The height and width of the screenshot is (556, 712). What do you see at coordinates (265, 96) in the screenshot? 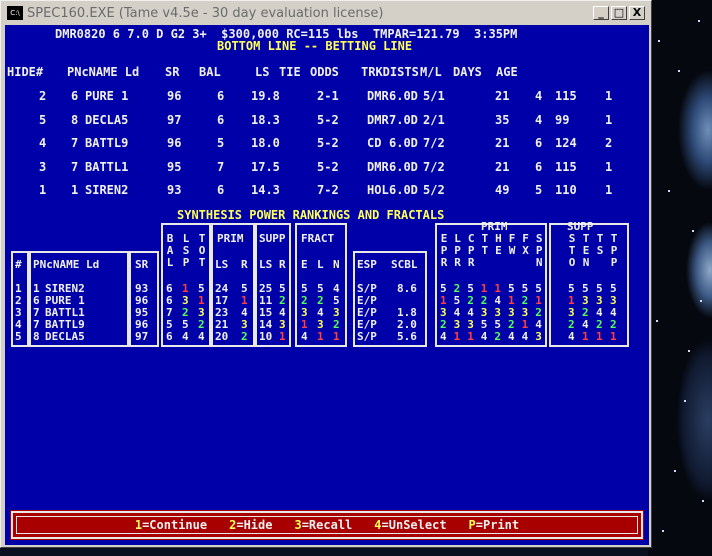
I see `betting-cell-ls: 19.8` at bounding box center [265, 96].